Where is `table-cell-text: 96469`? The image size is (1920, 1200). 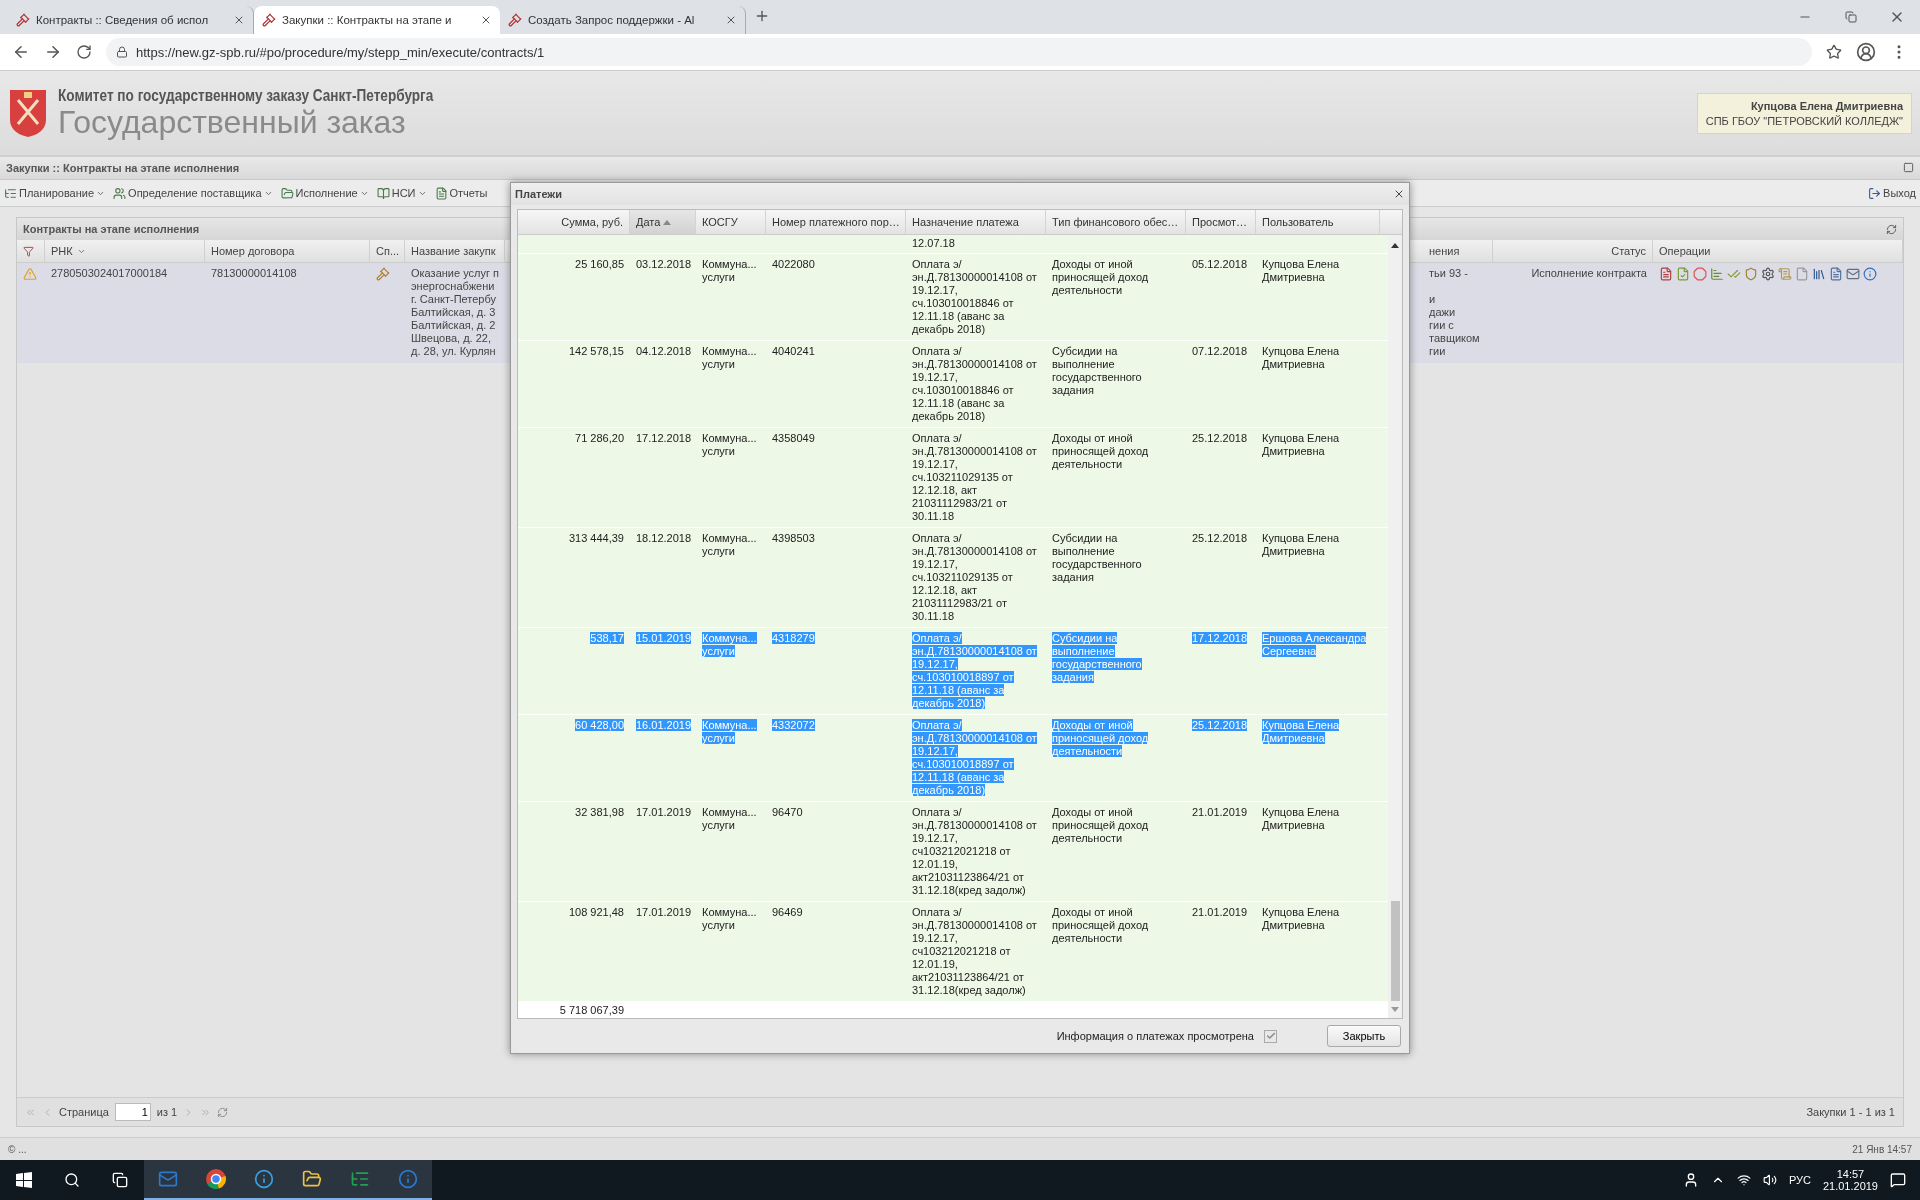
table-cell-text: 96469 is located at coordinates (787, 912).